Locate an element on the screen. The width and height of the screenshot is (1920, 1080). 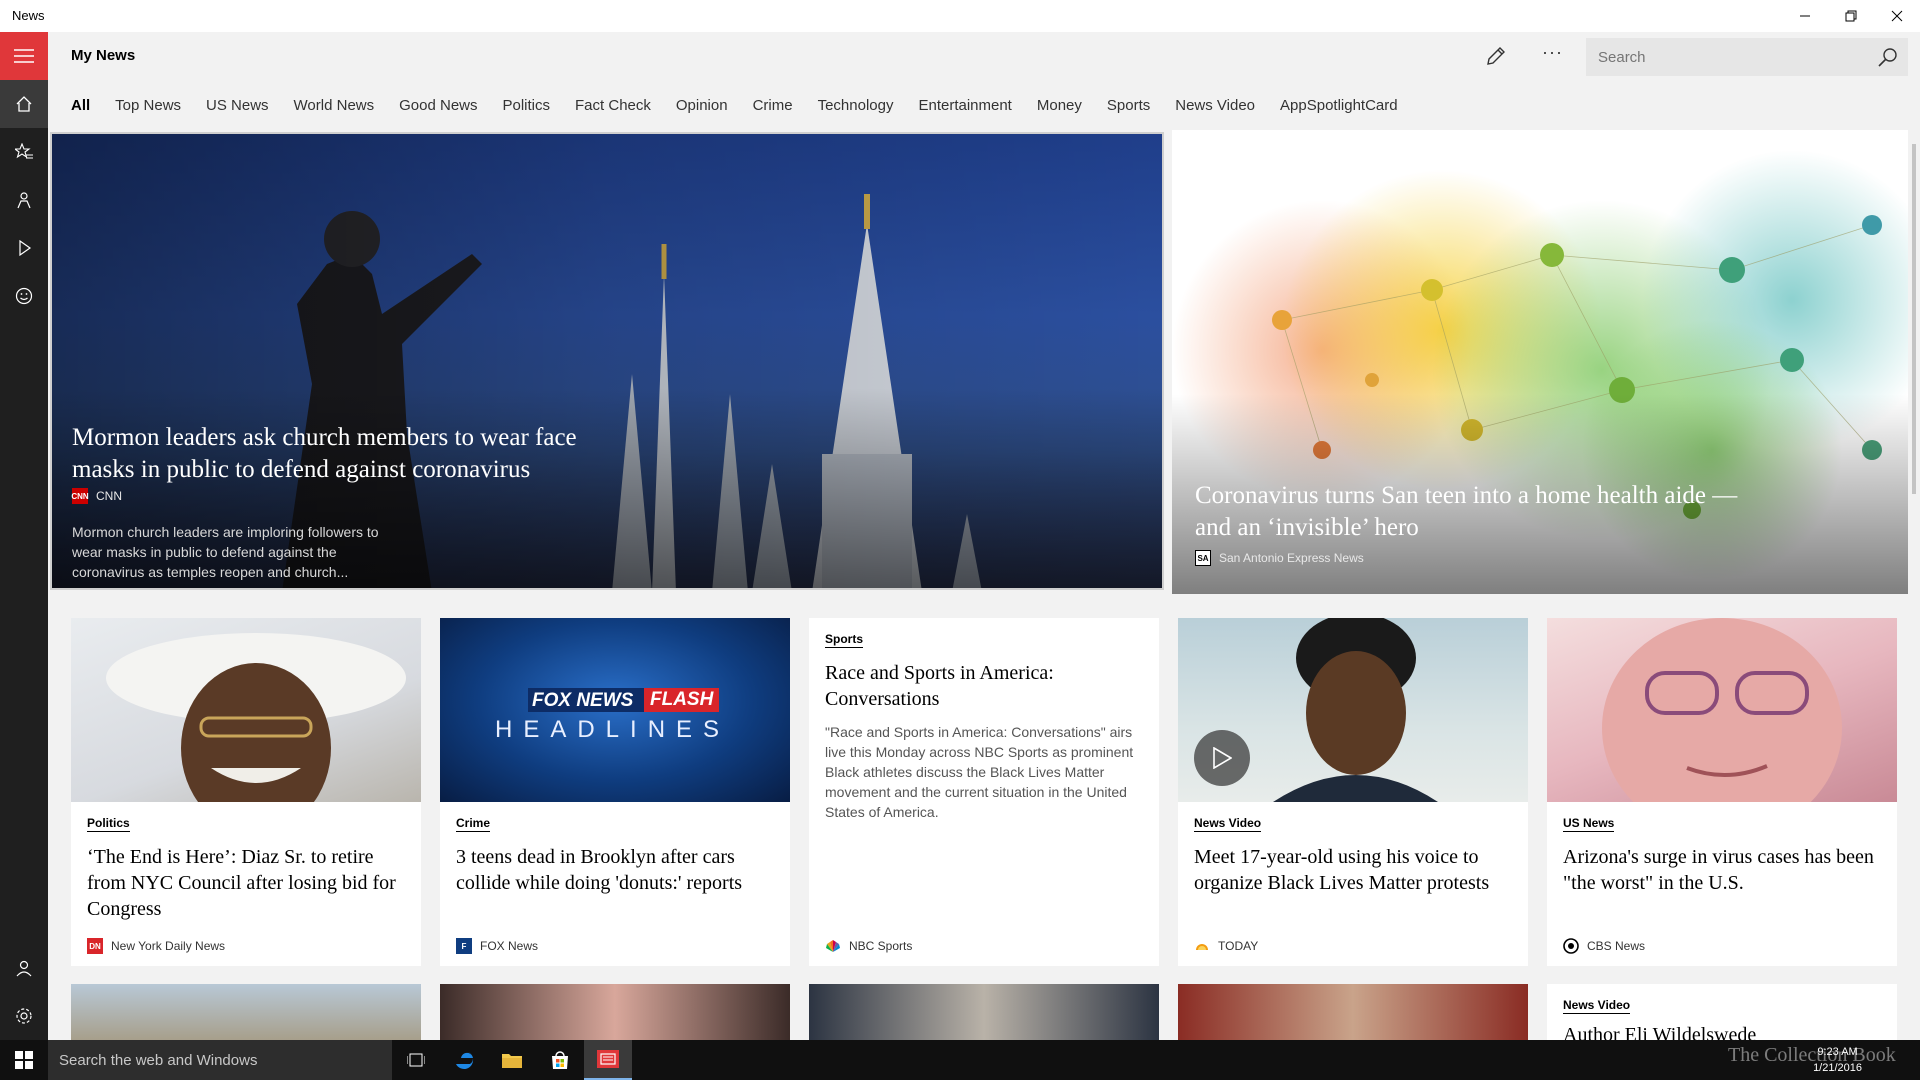
tab-app-spotlight: AppSpotlightCard is located at coordinates (1339, 105).